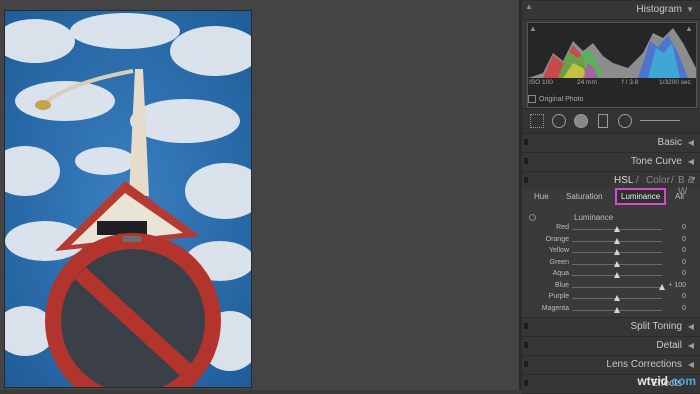 The width and height of the screenshot is (700, 394). I want to click on original-photo-toggle: Original Photo, so click(555, 99).